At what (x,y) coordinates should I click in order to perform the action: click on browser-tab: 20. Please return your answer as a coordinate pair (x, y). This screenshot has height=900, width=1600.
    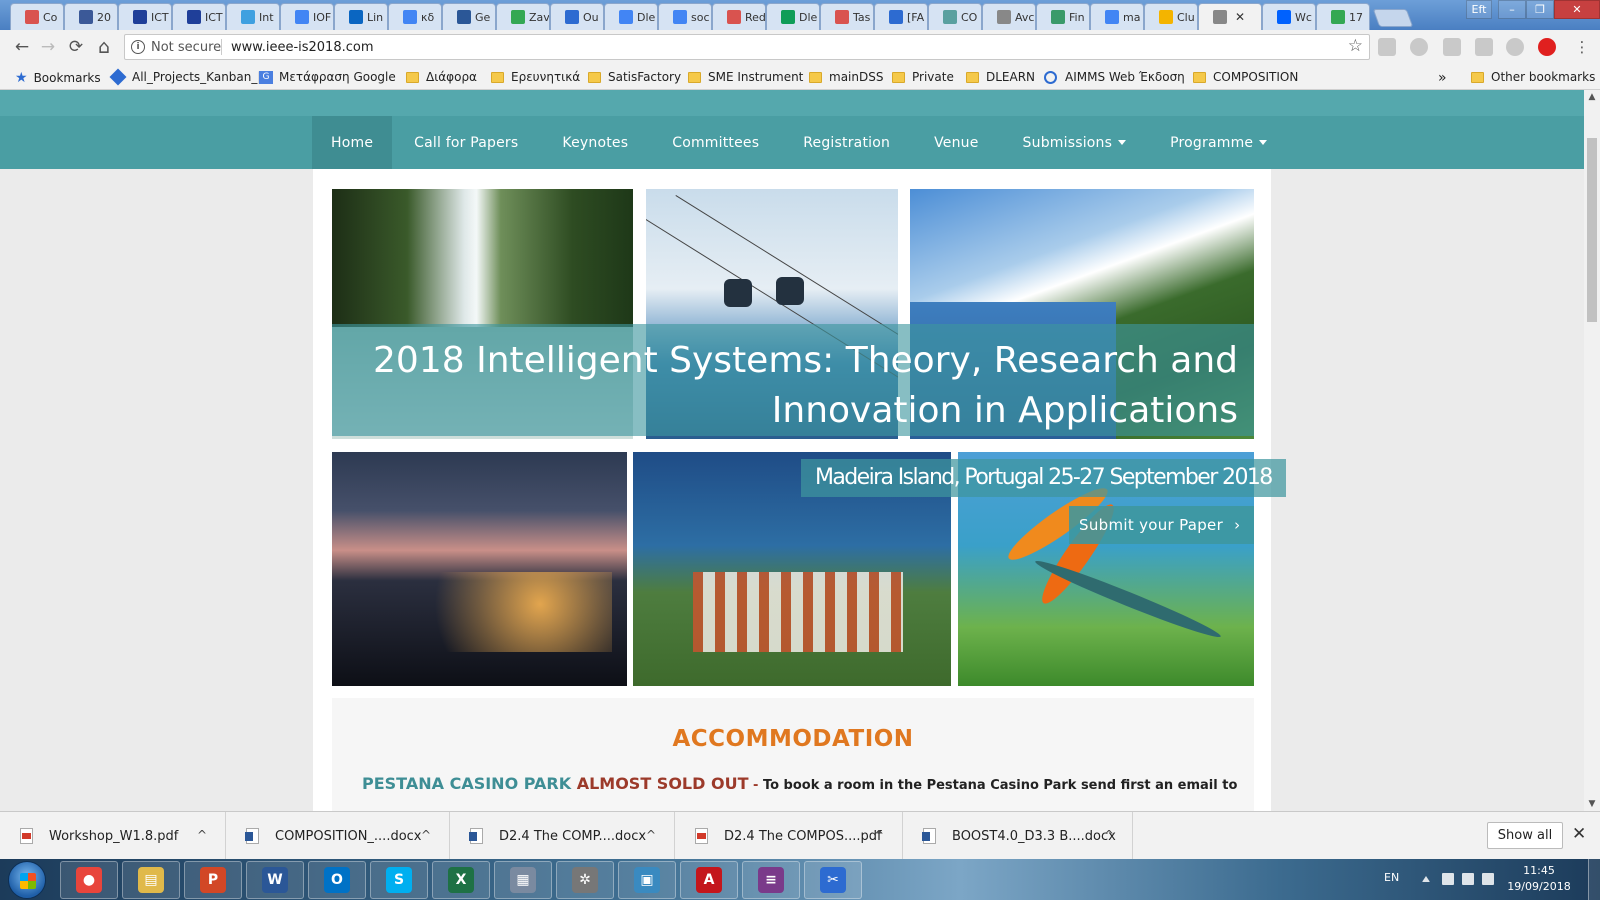
    Looking at the image, I should click on (91, 16).